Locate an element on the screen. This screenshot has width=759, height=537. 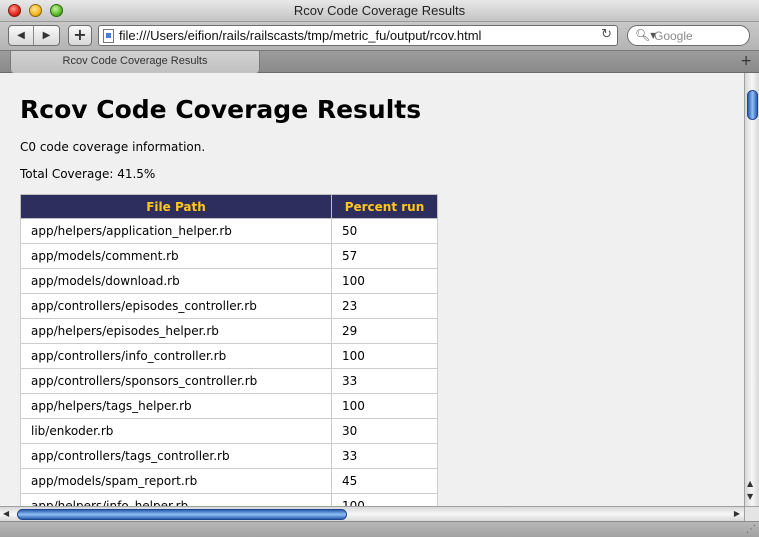
window-title: Rcov Code Coverage Results is located at coordinates (379, 10).